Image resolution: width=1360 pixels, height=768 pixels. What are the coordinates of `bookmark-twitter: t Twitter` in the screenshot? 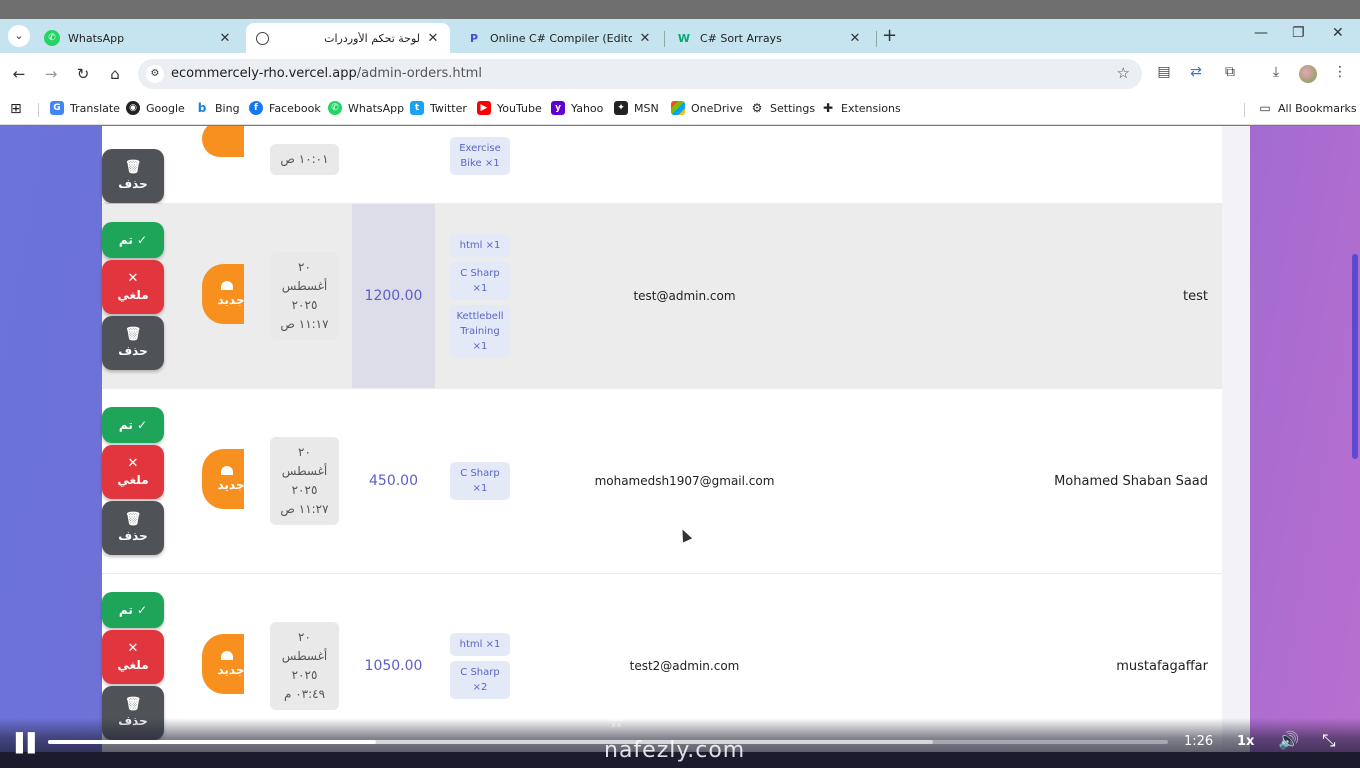 It's located at (438, 108).